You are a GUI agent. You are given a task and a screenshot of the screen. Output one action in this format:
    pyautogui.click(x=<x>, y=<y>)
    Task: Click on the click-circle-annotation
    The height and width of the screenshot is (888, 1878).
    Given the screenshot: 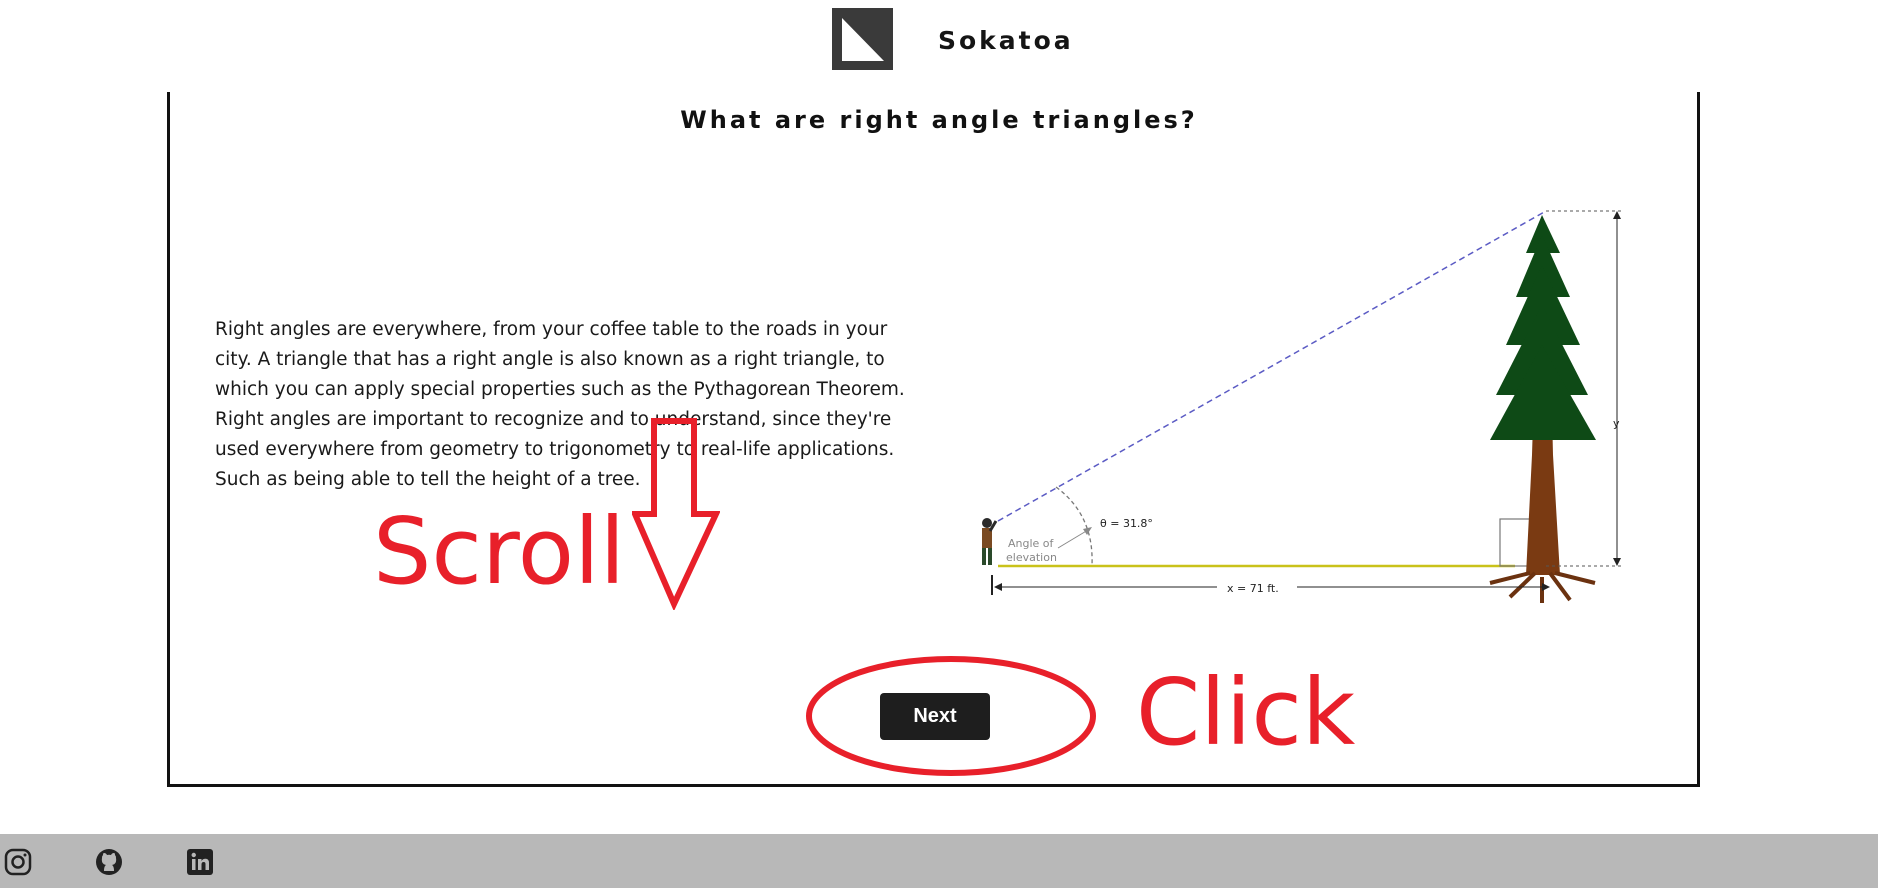 What is the action you would take?
    pyautogui.click(x=951, y=716)
    